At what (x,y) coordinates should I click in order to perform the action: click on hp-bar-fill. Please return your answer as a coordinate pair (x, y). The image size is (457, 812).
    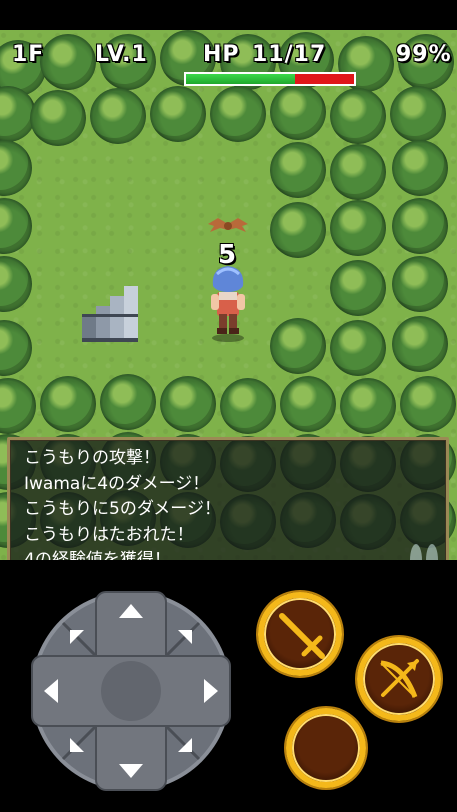
    Looking at the image, I should click on (240, 79).